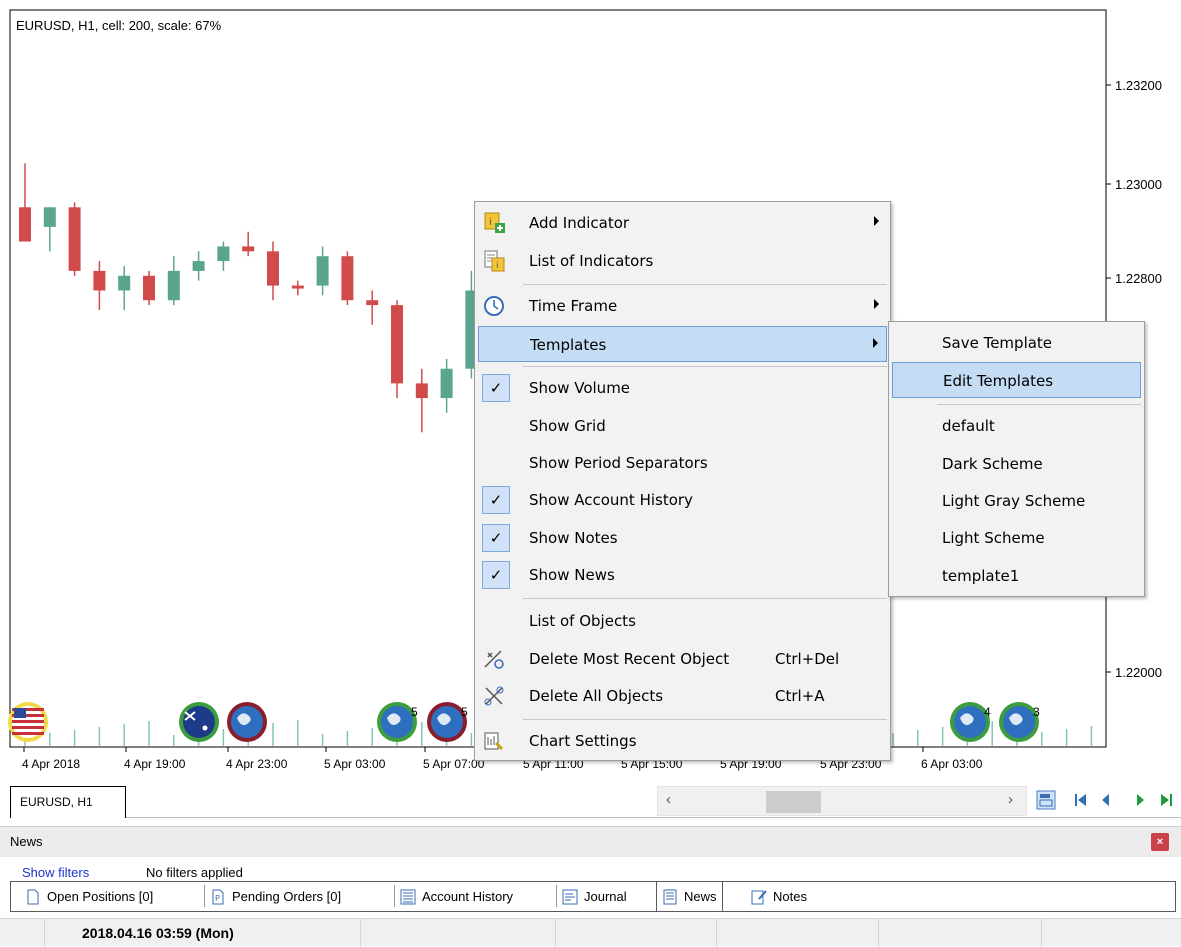 The image size is (1181, 947). Describe the element at coordinates (993, 538) in the screenshot. I see `menu-item-label: Light Scheme` at that location.